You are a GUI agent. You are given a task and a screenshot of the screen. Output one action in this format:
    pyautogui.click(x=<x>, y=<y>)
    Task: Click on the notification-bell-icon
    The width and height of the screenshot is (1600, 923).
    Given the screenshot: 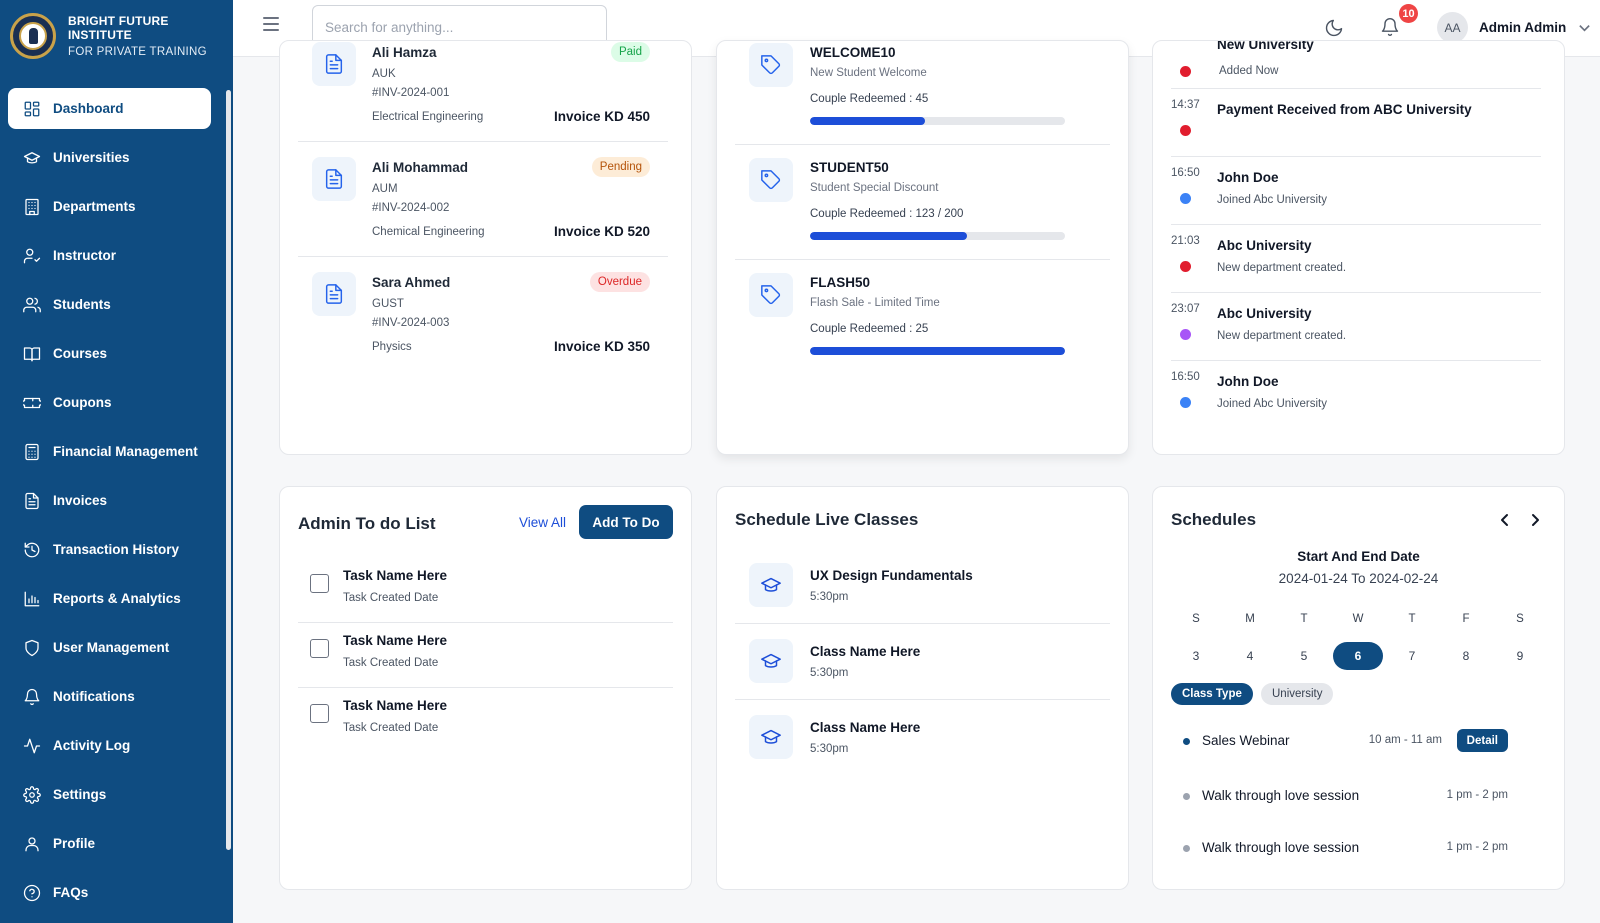 What is the action you would take?
    pyautogui.click(x=1390, y=27)
    